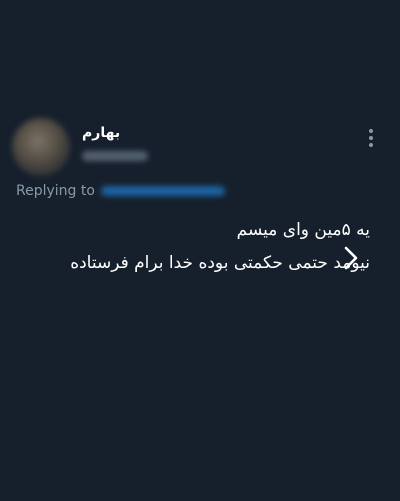 The image size is (400, 501). What do you see at coordinates (303, 230) in the screenshot?
I see `tweet-text-line-1: یه ۵مین وای میسم` at bounding box center [303, 230].